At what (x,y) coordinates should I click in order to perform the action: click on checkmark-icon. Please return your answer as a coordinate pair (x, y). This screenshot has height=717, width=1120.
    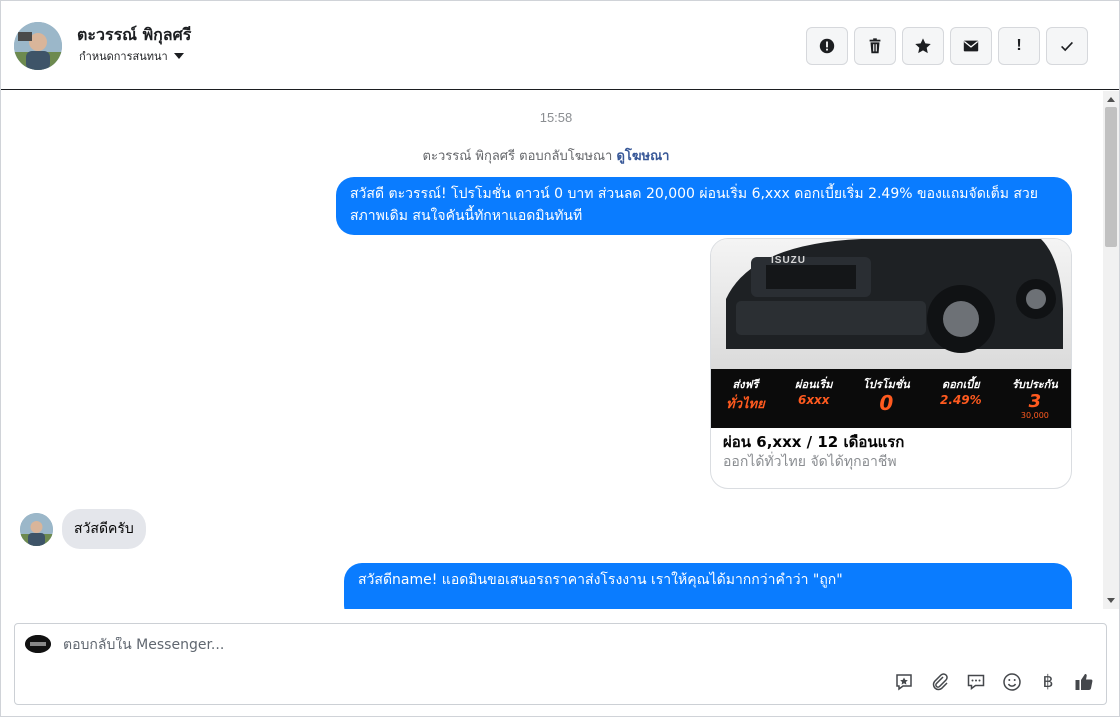
    Looking at the image, I should click on (1067, 46).